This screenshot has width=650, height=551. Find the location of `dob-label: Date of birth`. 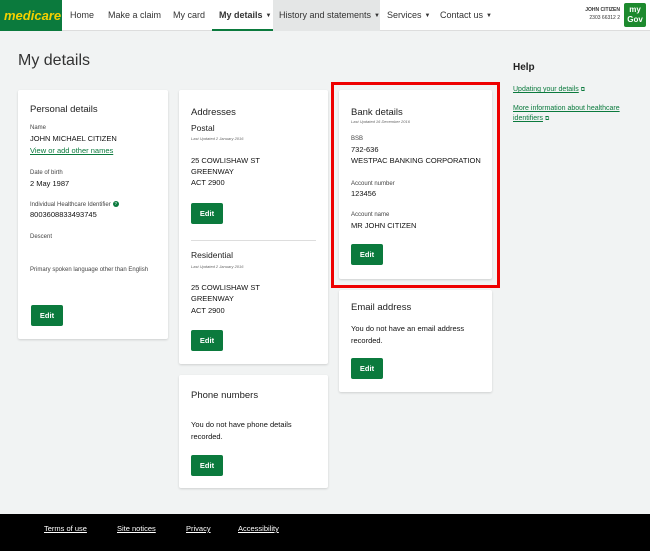

dob-label: Date of birth is located at coordinates (46, 173).